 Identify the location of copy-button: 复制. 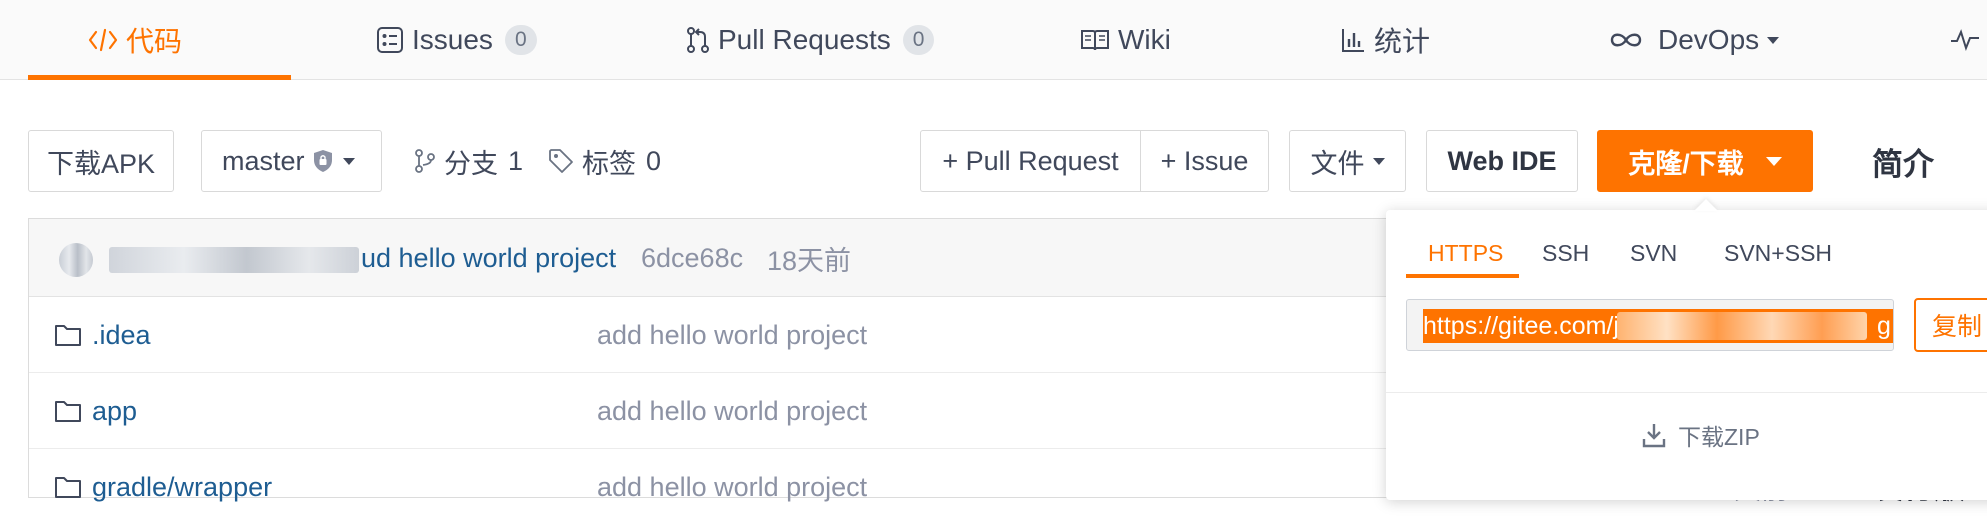
(1950, 325).